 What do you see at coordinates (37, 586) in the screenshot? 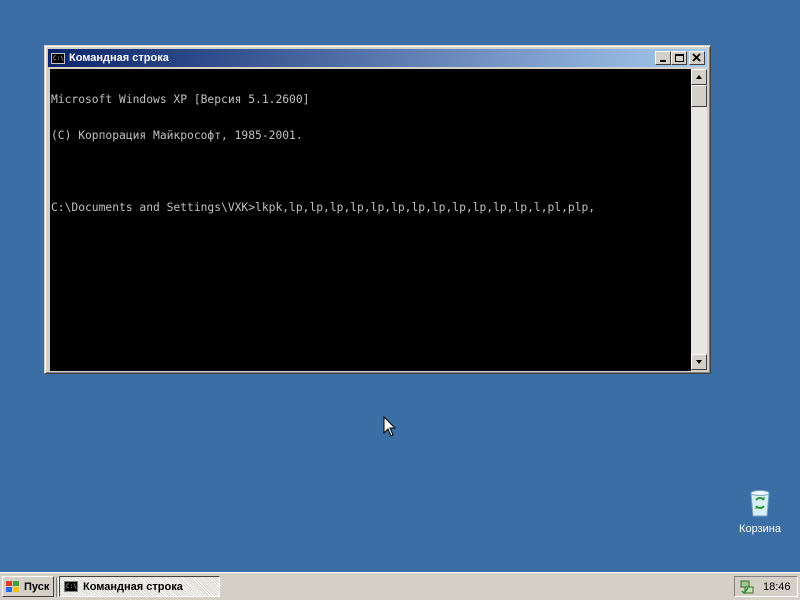
I see `start-label: Пуск` at bounding box center [37, 586].